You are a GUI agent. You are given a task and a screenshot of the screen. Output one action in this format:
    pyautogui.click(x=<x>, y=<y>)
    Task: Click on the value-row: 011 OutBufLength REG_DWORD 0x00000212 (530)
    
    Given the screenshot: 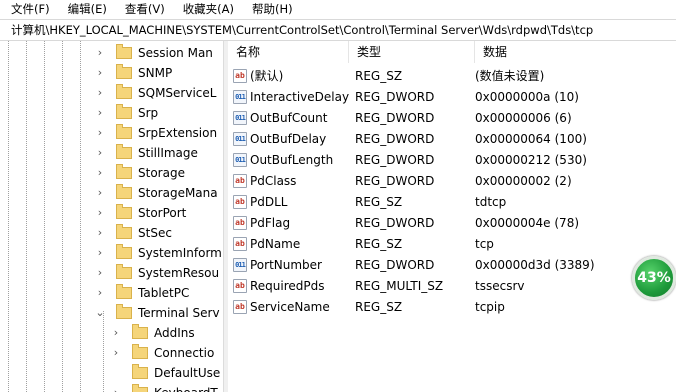 What is the action you would take?
    pyautogui.click(x=452, y=159)
    